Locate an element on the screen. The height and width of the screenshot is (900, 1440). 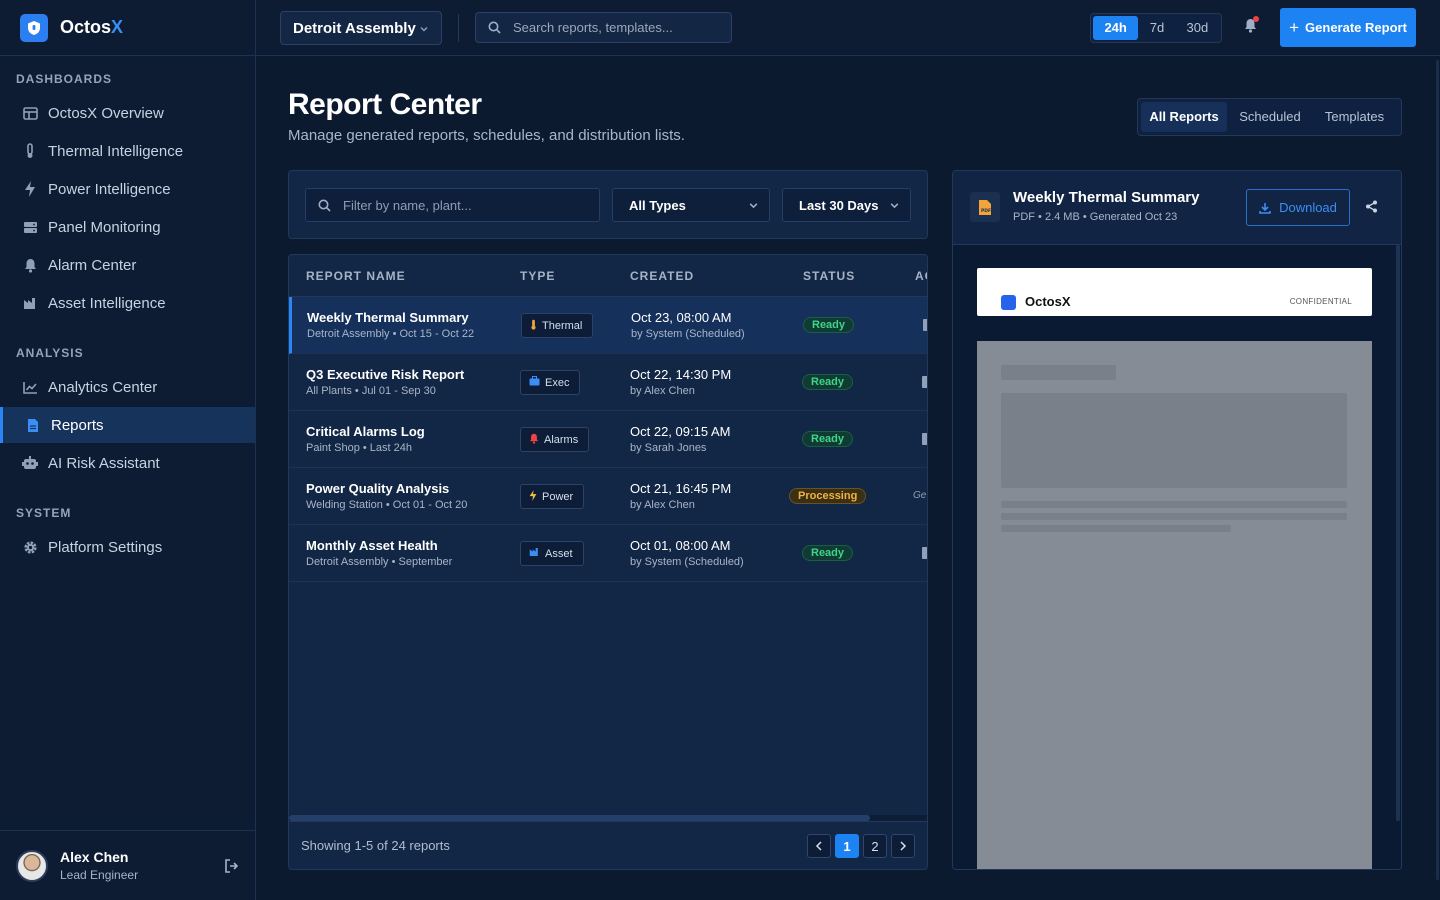
report-name: Weekly Thermal Summary is located at coordinates (388, 317).